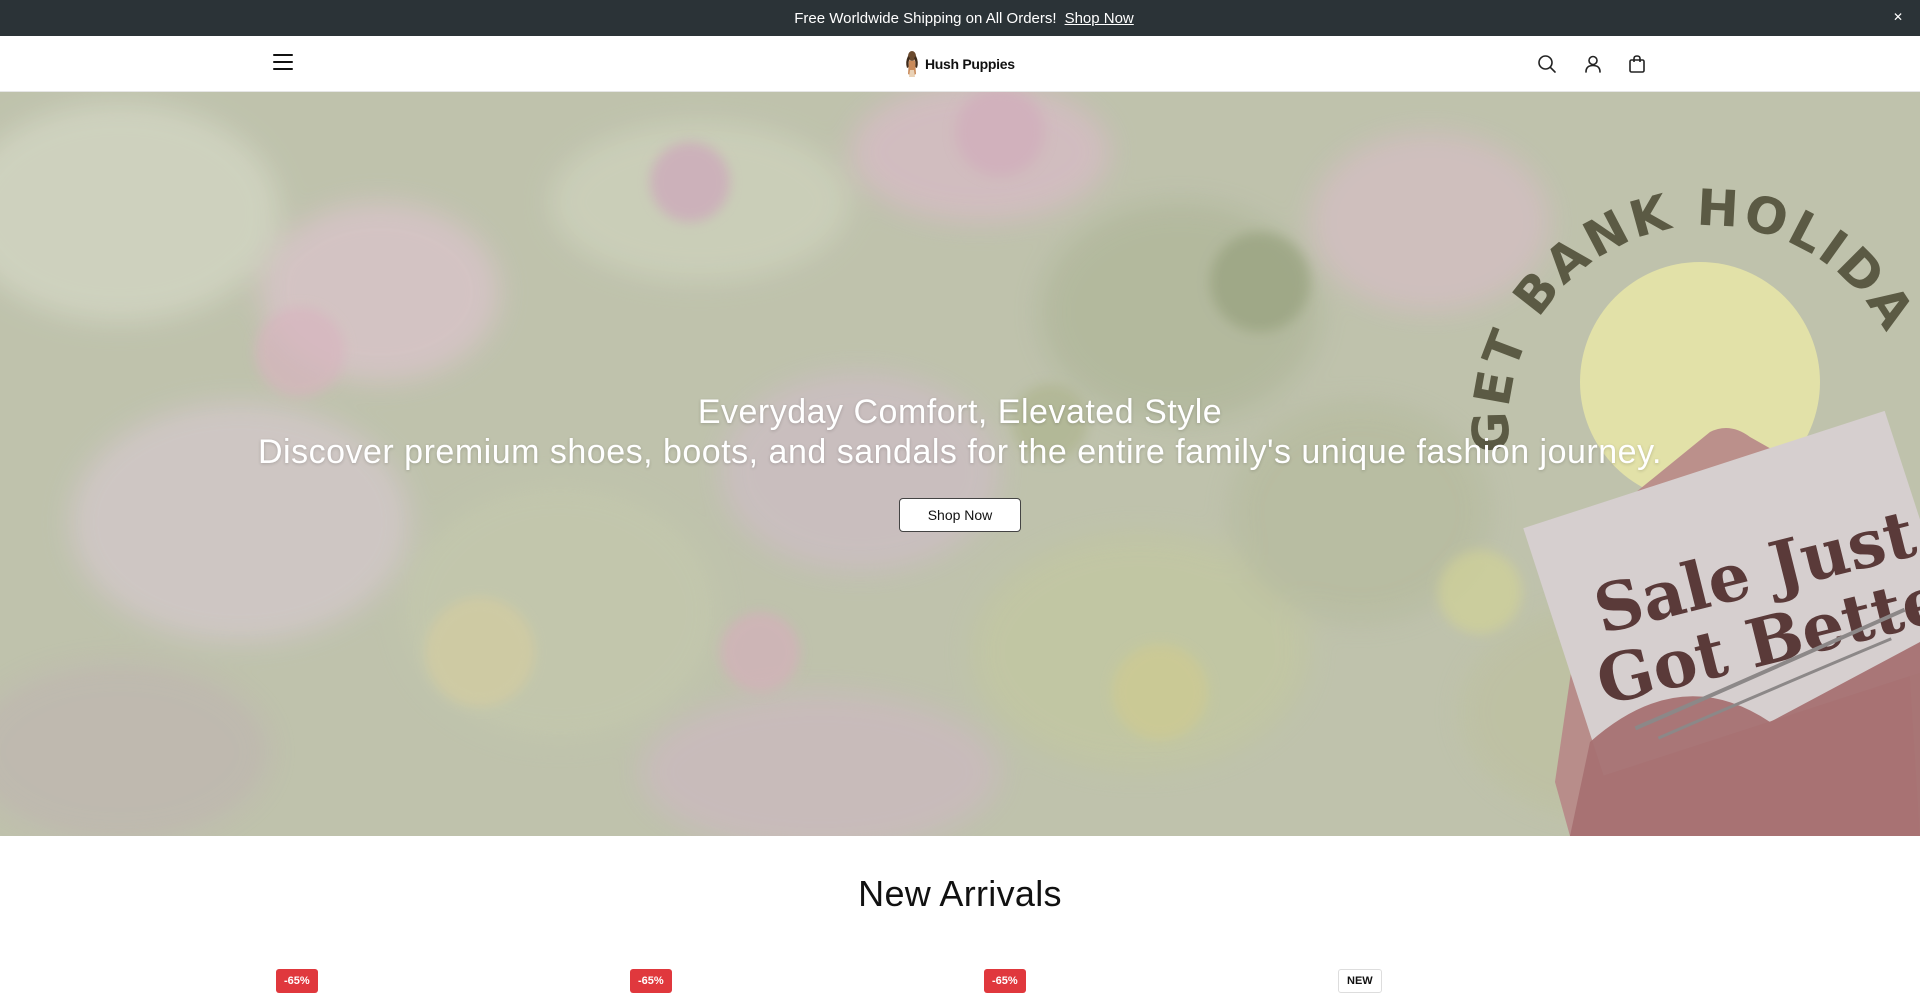 The image size is (1920, 993). I want to click on brand-logo: Hush Puppies, so click(959, 64).